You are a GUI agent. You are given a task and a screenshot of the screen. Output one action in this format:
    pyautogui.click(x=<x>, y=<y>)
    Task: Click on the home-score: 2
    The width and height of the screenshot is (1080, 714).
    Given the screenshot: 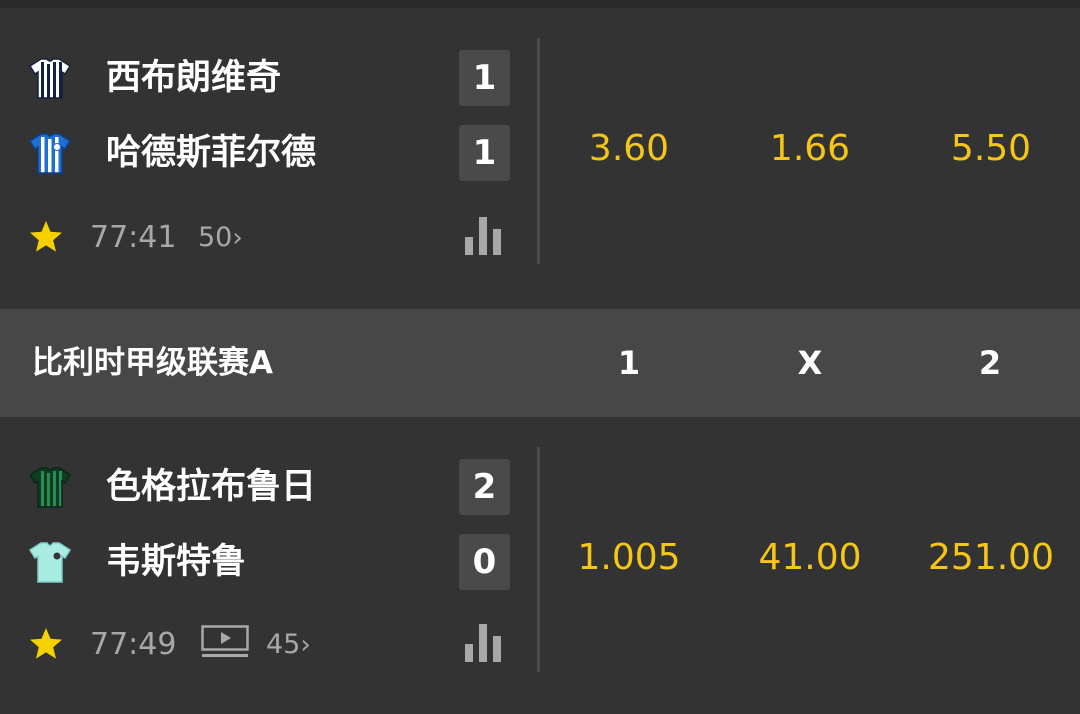 What is the action you would take?
    pyautogui.click(x=484, y=487)
    